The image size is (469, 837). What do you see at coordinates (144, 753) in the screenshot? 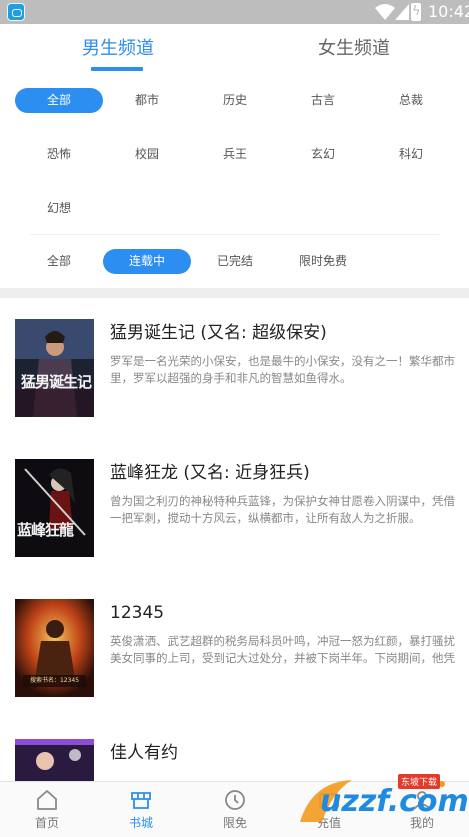
I see `book-title: 佳人有约` at bounding box center [144, 753].